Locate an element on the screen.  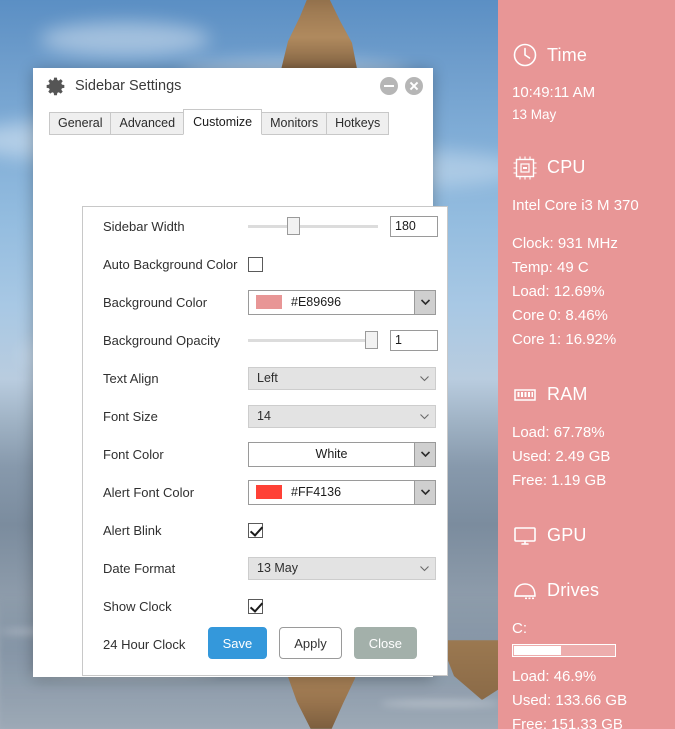
time-value: 10:49:11 AM is located at coordinates (554, 92).